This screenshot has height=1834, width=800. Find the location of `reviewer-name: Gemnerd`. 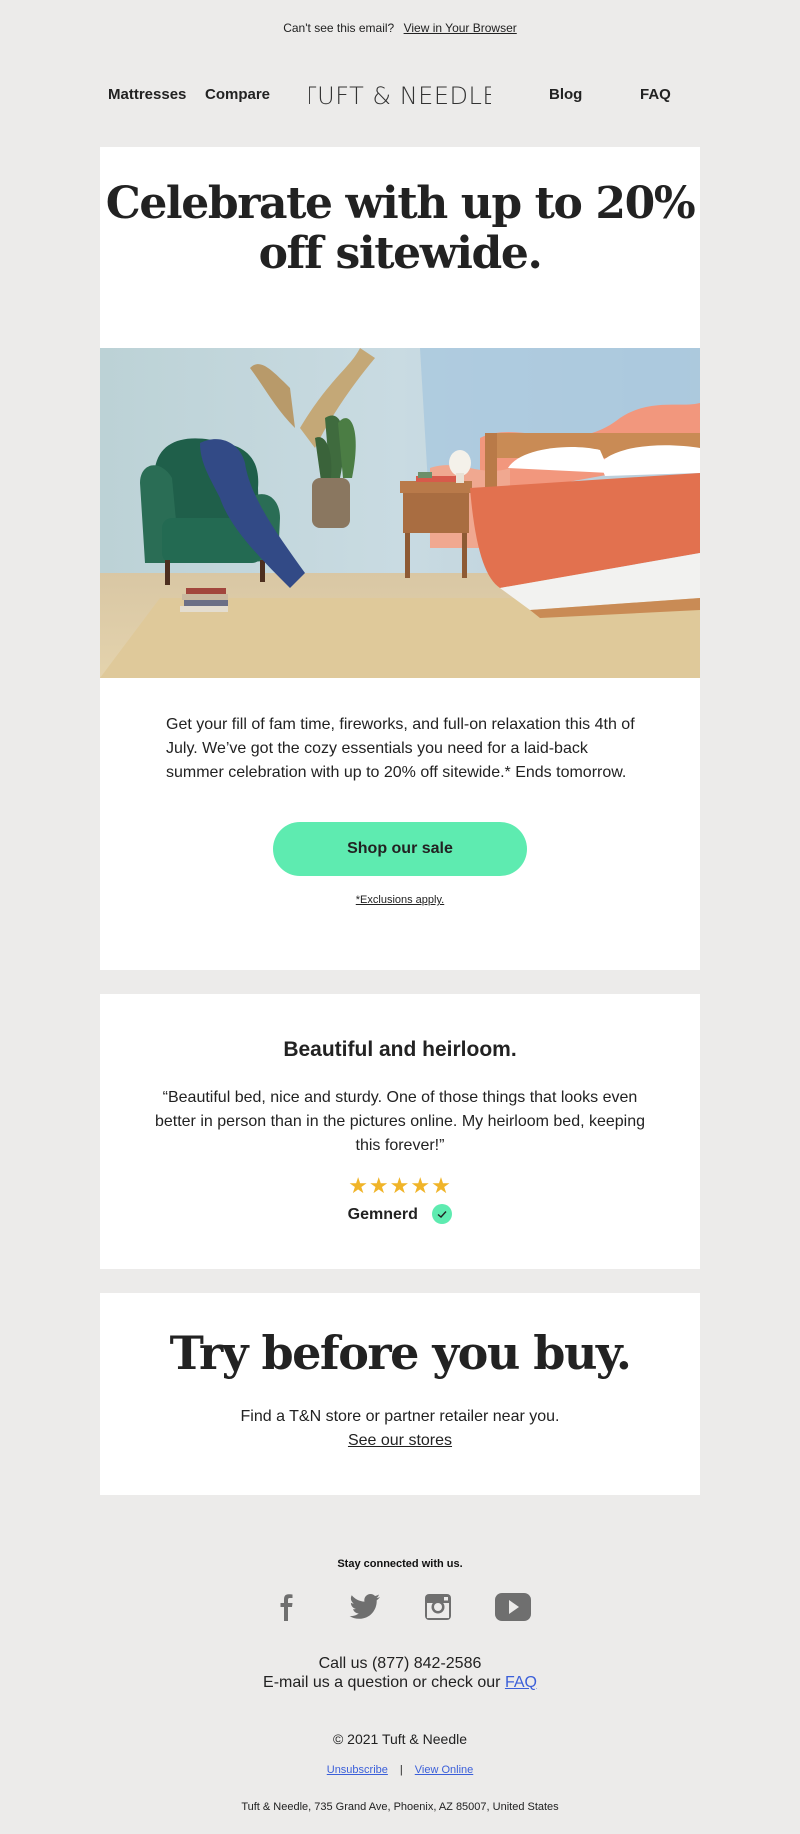

reviewer-name: Gemnerd is located at coordinates (382, 1214).